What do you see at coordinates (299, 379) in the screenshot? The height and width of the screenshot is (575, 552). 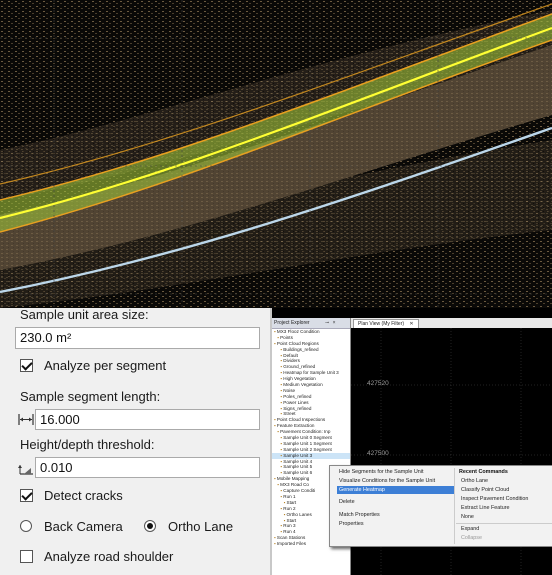 I see `tree-item-label: High Vegetation` at bounding box center [299, 379].